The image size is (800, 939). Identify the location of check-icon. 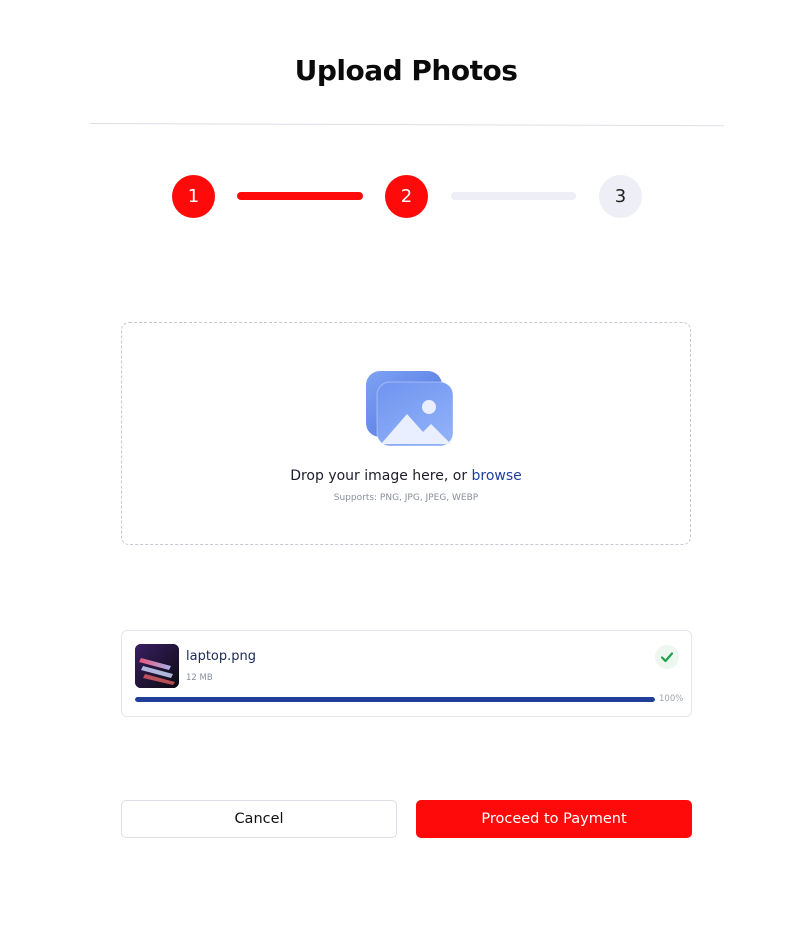
(667, 657).